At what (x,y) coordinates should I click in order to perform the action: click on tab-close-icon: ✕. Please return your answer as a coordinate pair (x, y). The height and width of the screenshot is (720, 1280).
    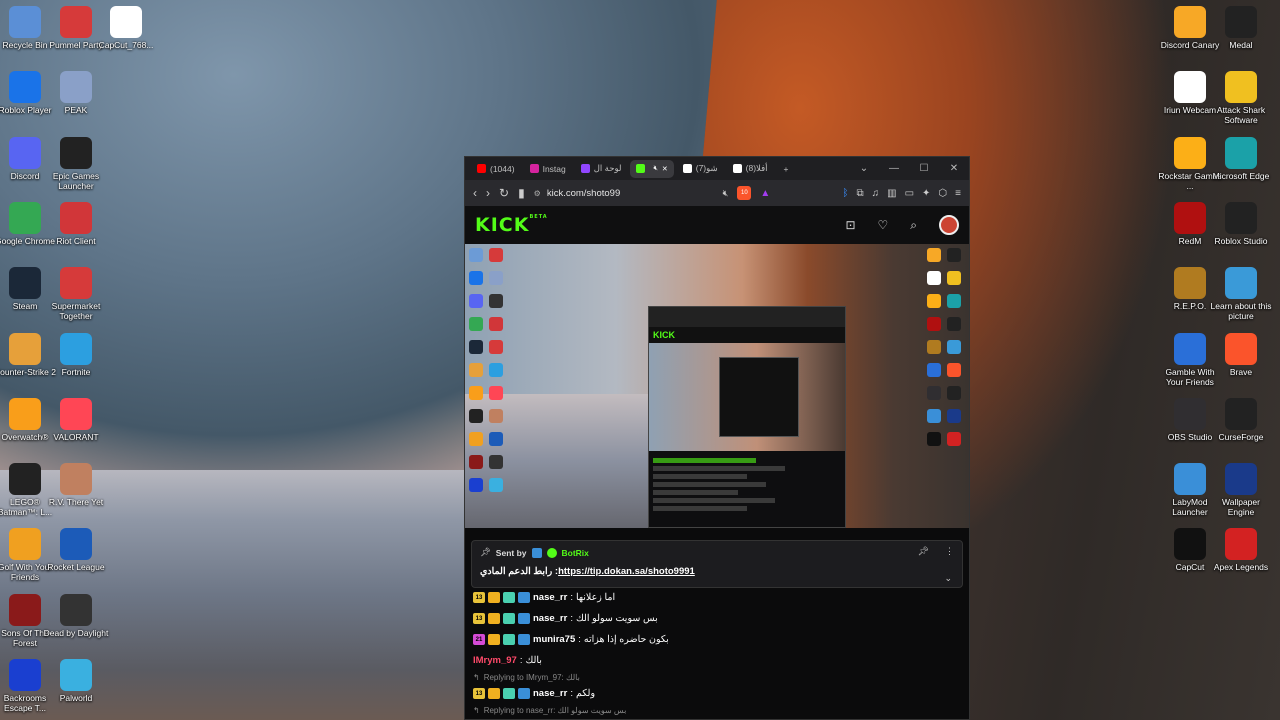
    Looking at the image, I should click on (665, 169).